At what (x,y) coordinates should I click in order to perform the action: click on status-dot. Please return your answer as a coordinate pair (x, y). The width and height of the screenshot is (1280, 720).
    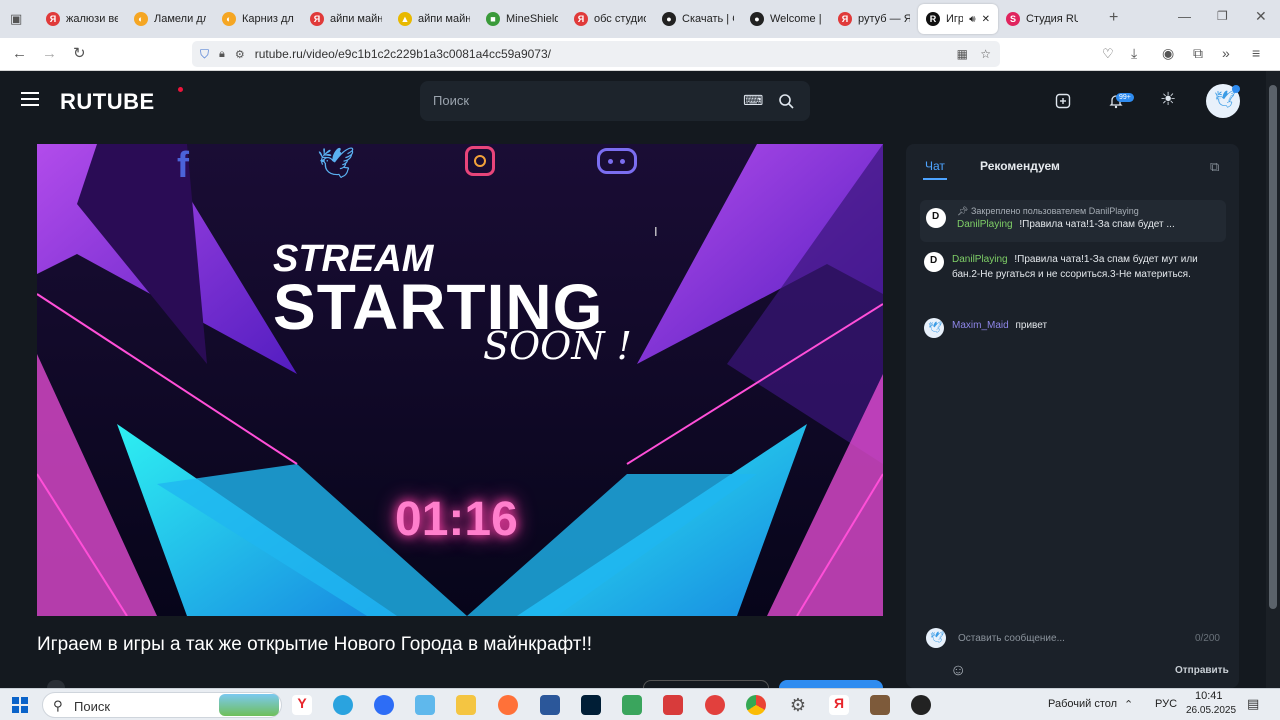
    Looking at the image, I should click on (1236, 89).